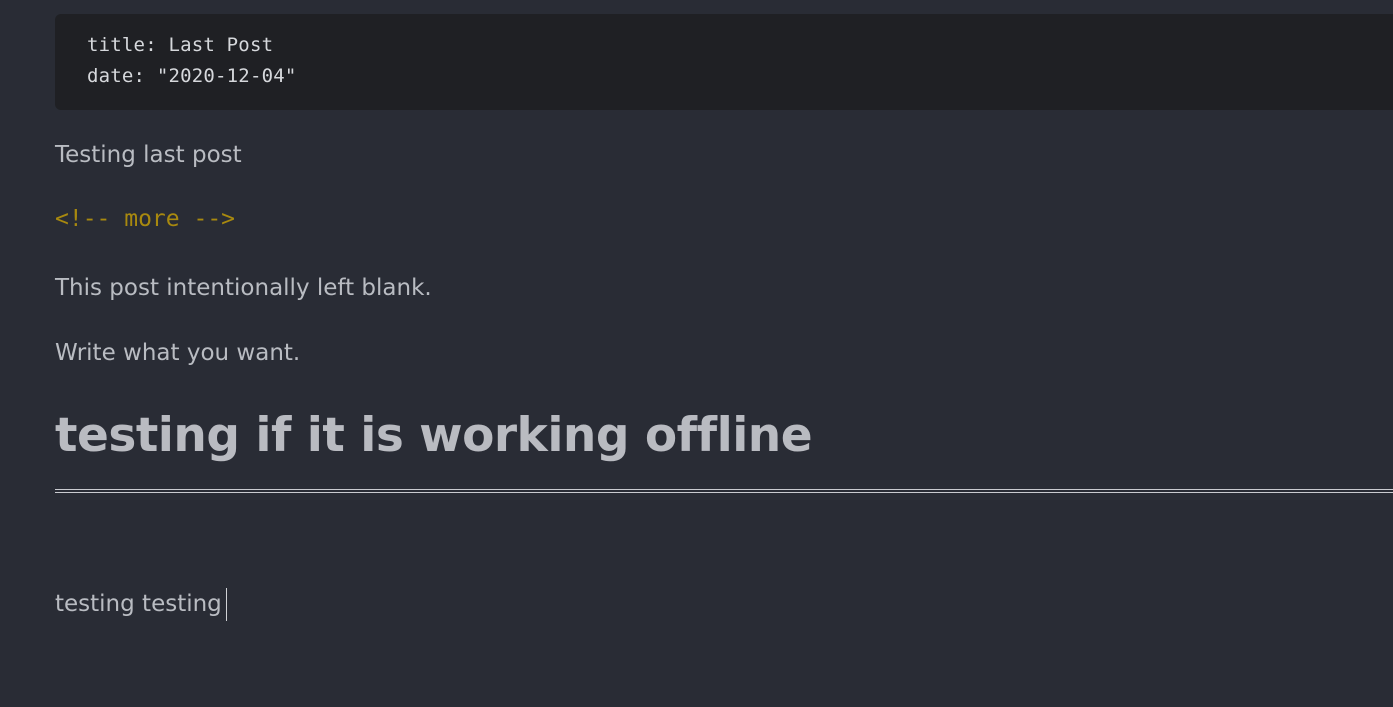 The height and width of the screenshot is (707, 1393). I want to click on paragraph-left-blank: This post intentionally left blank., so click(243, 288).